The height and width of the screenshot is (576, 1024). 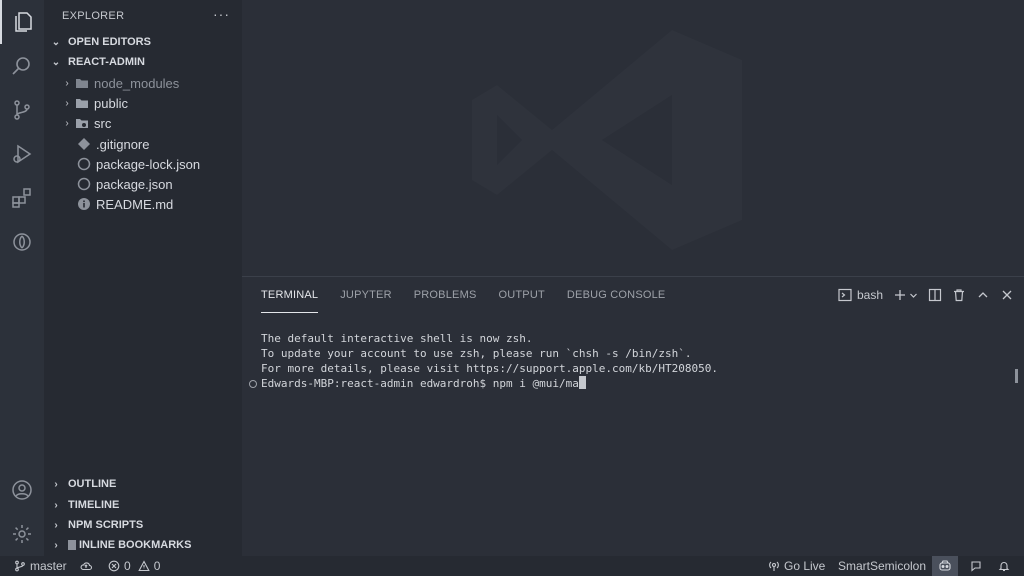 I want to click on manage-button, so click(x=22, y=534).